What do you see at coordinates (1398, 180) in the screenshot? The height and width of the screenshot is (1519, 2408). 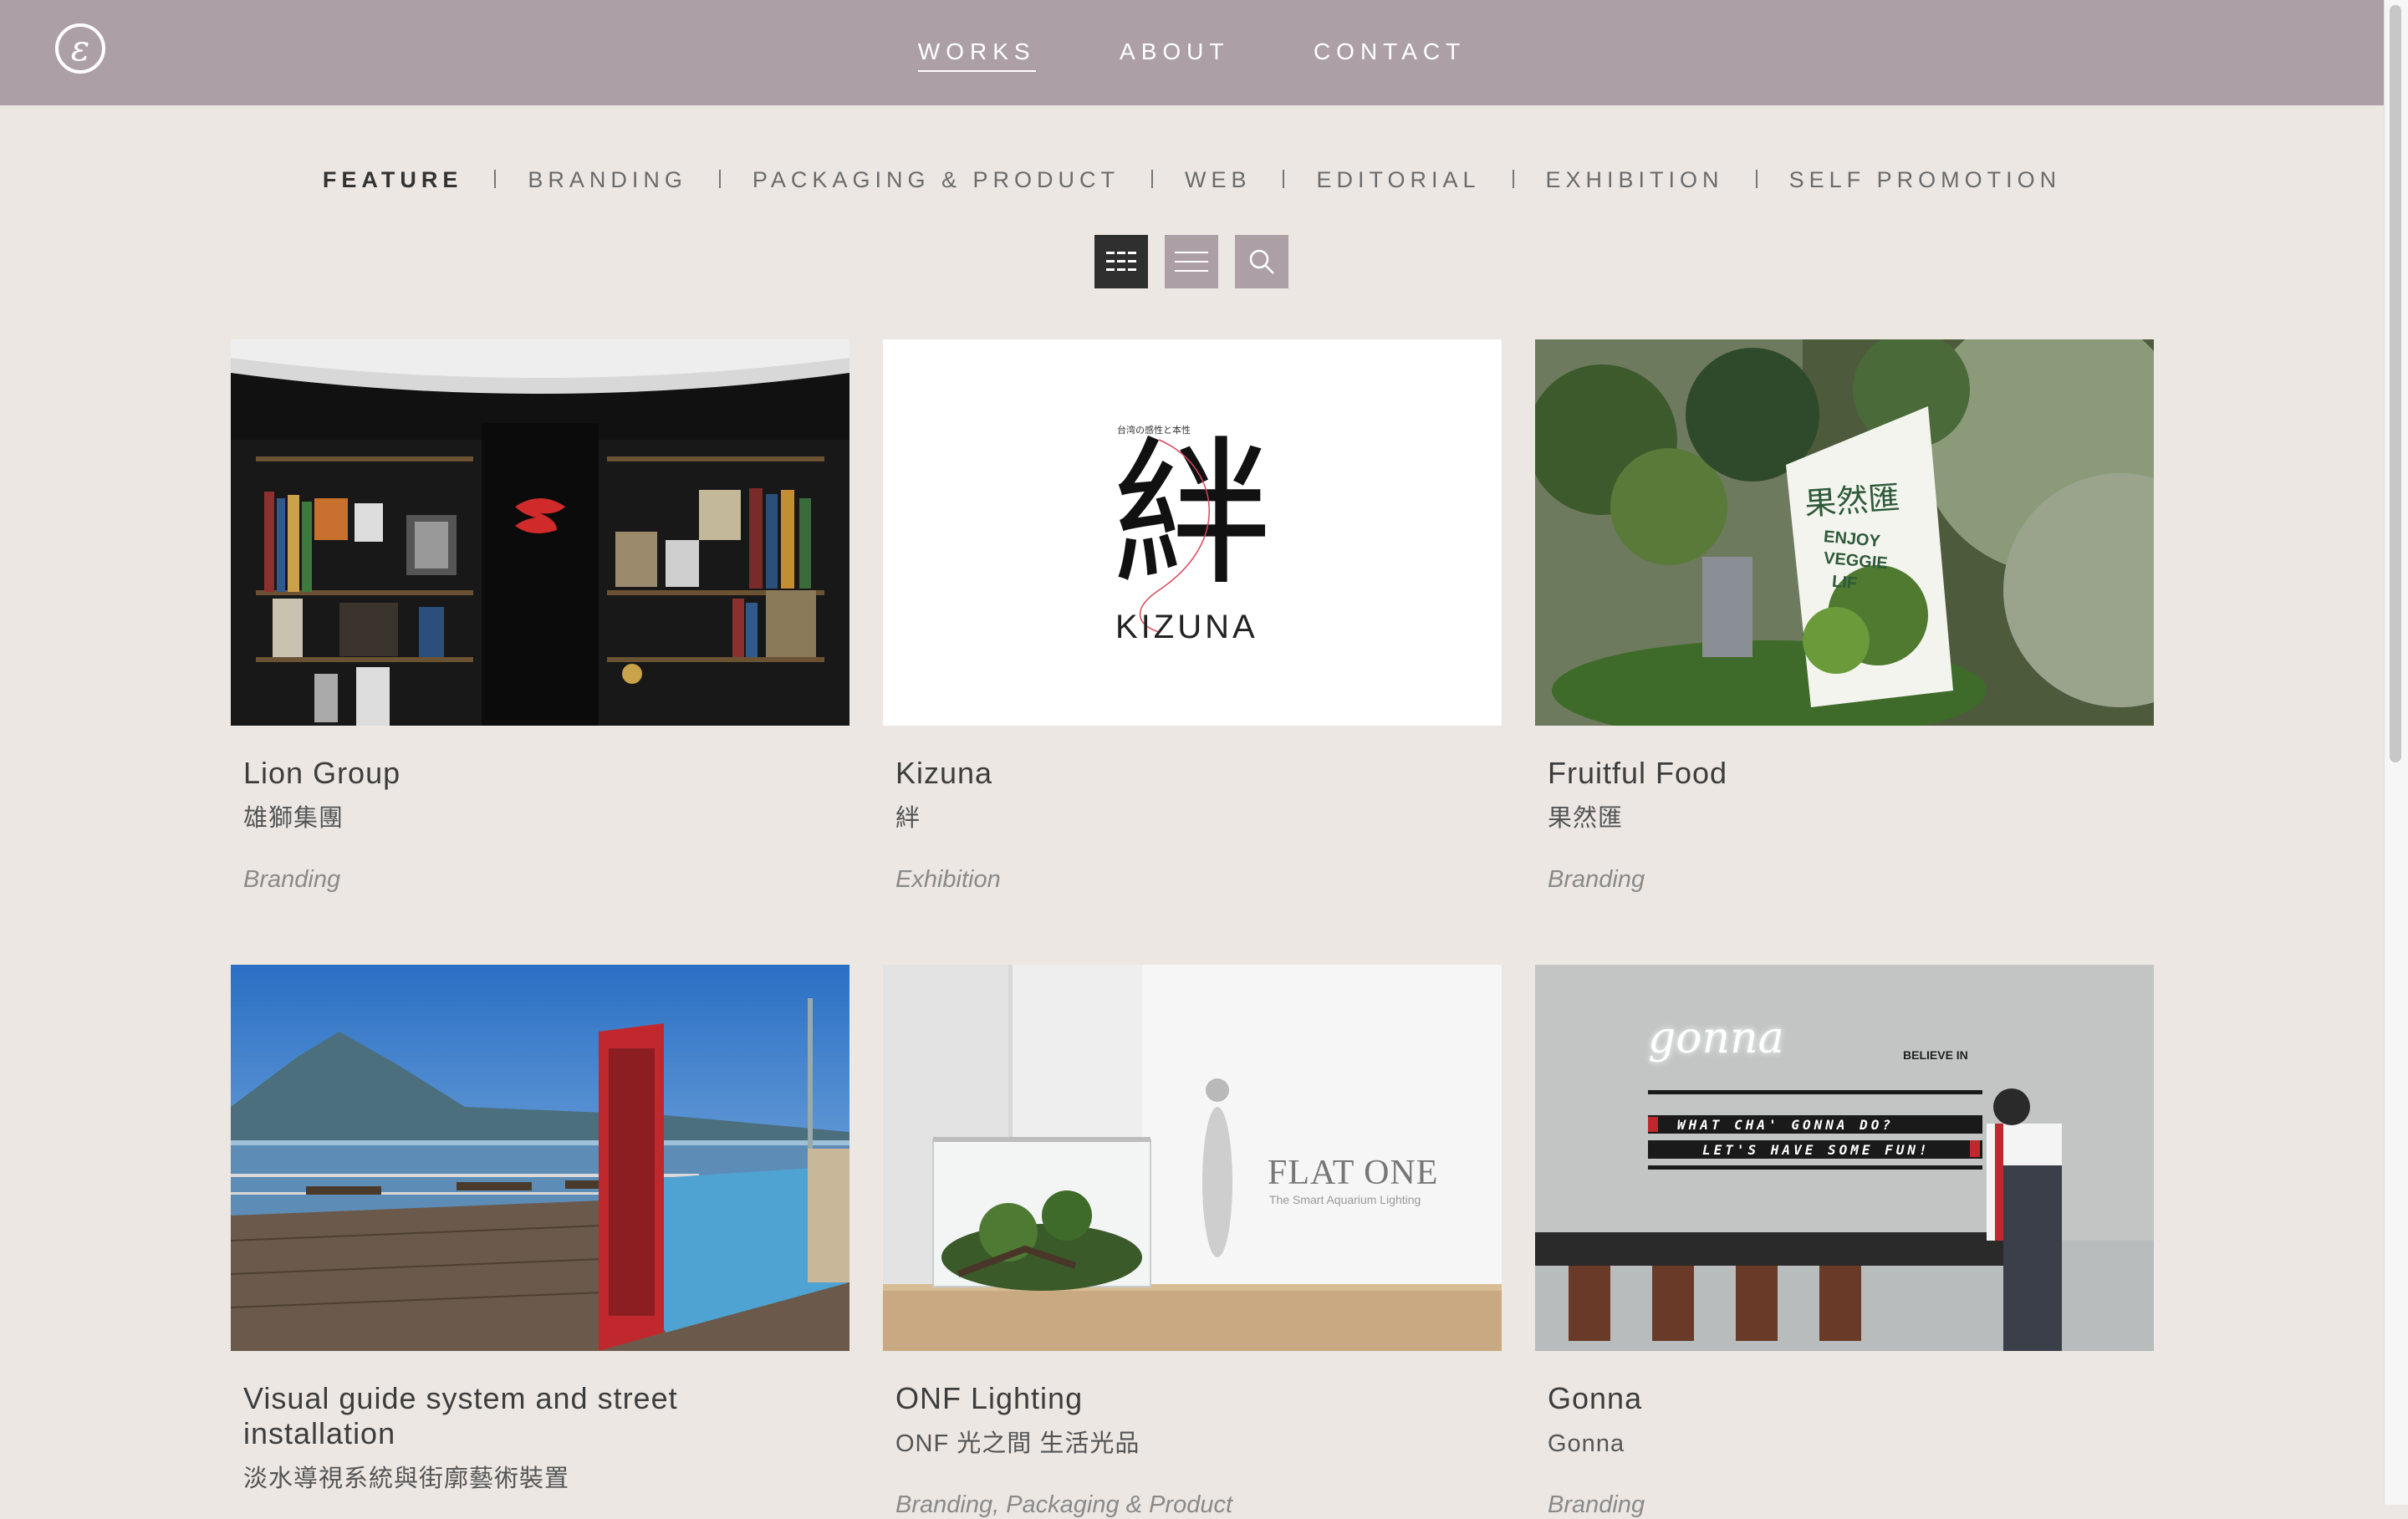 I see `filter-editorial: EDITORIAL` at bounding box center [1398, 180].